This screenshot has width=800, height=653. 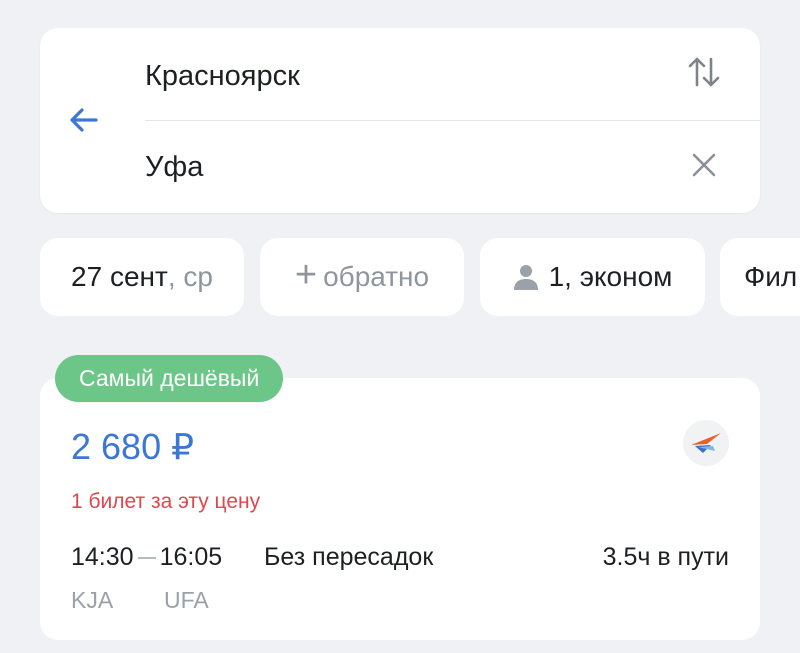 I want to click on origin-field: Красноярск, so click(x=452, y=74).